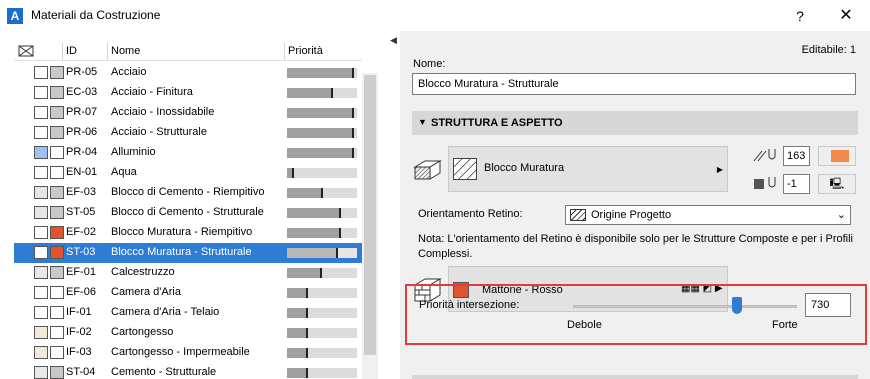 This screenshot has height=379, width=870. What do you see at coordinates (152, 92) in the screenshot?
I see `material-name: Acciaio - Finitura` at bounding box center [152, 92].